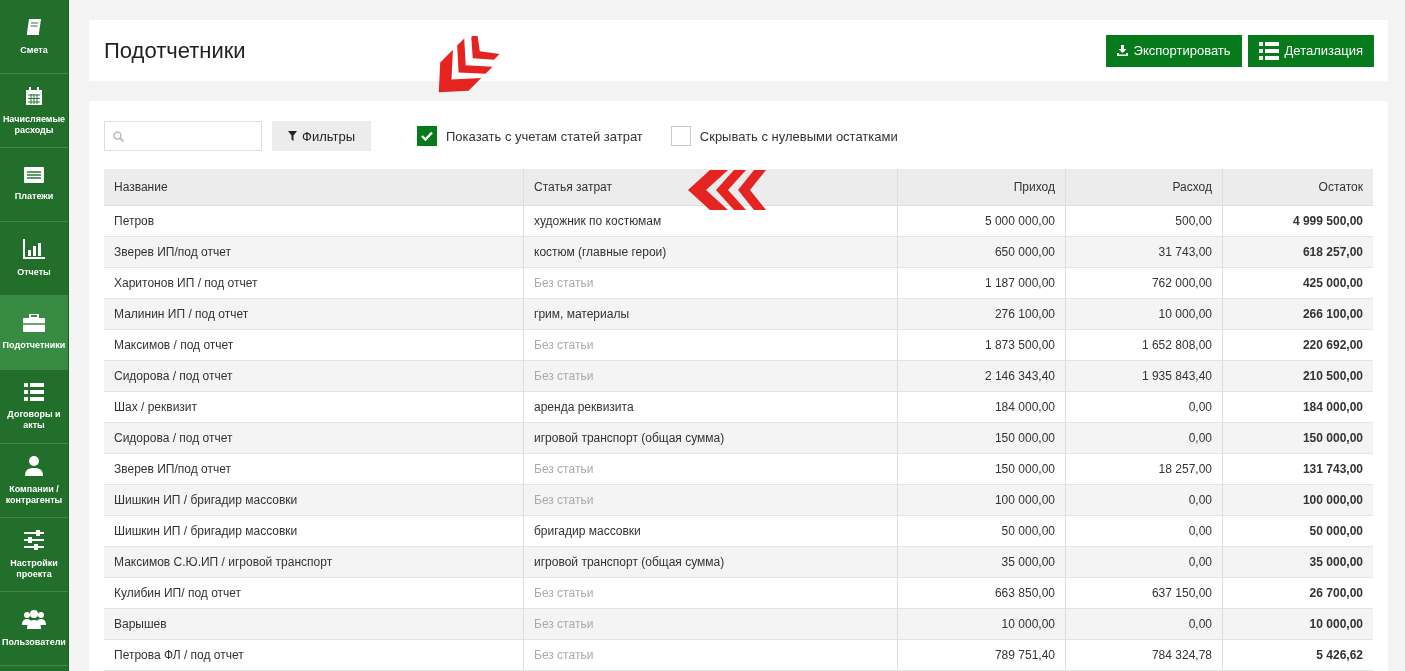 This screenshot has height=671, width=1405. I want to click on table-cell: 1 935 843,40, so click(1144, 376).